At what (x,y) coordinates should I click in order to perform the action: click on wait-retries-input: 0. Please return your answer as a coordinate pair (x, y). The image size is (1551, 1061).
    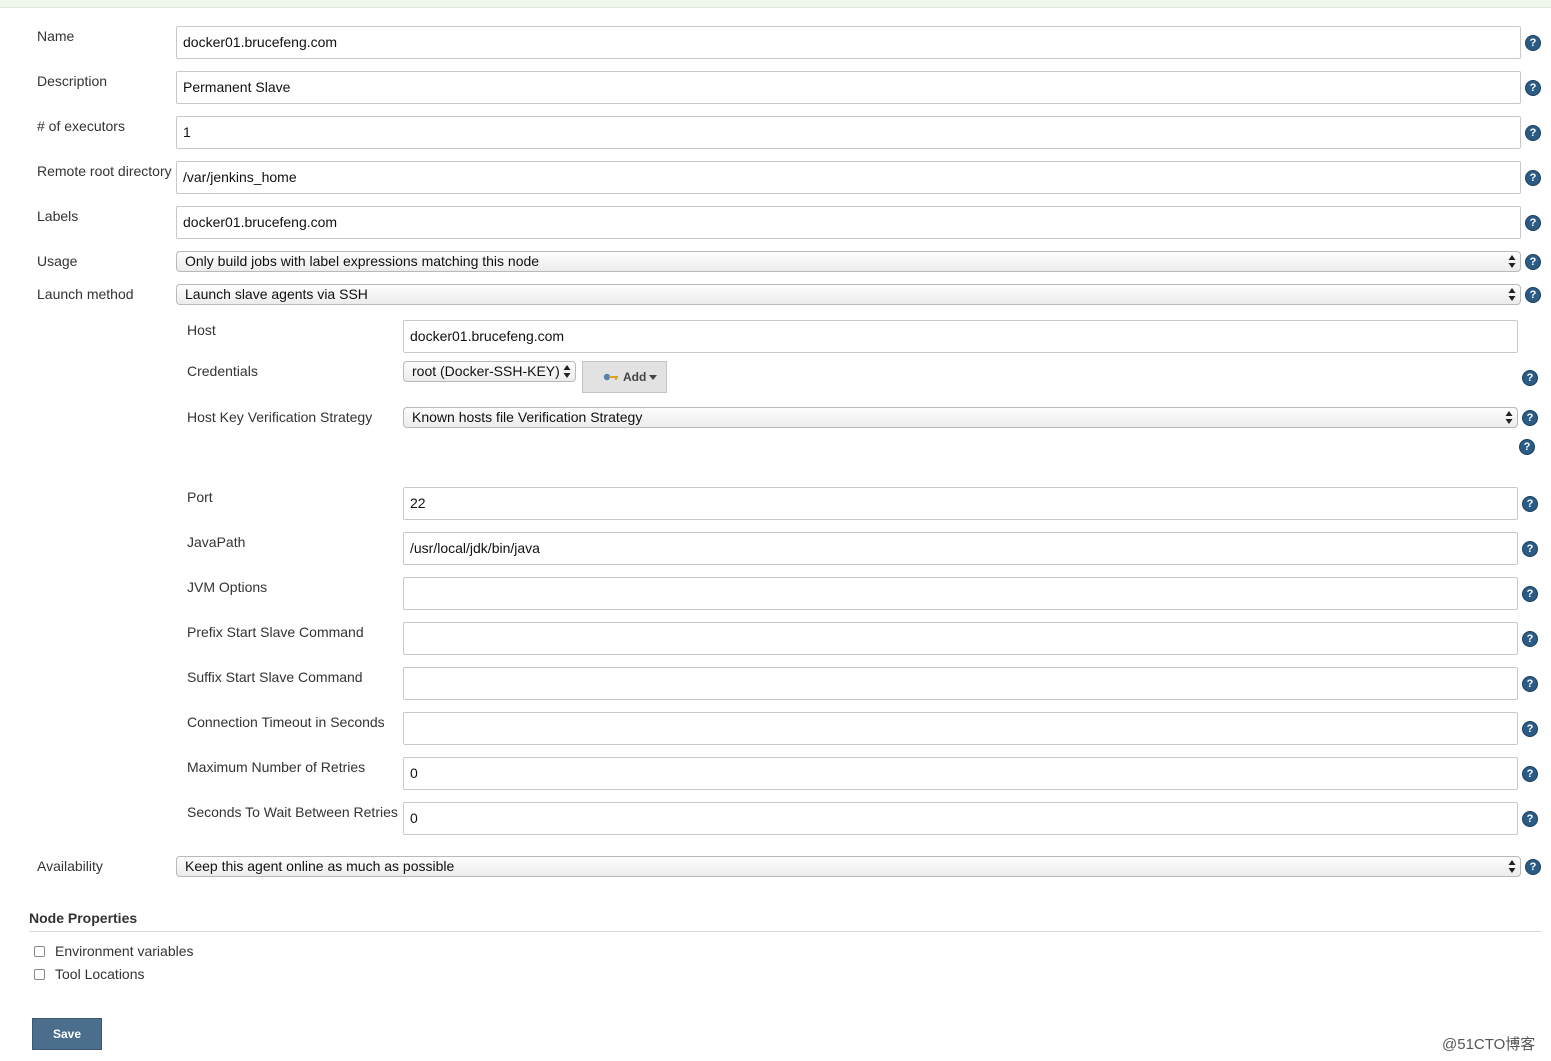
    Looking at the image, I should click on (960, 818).